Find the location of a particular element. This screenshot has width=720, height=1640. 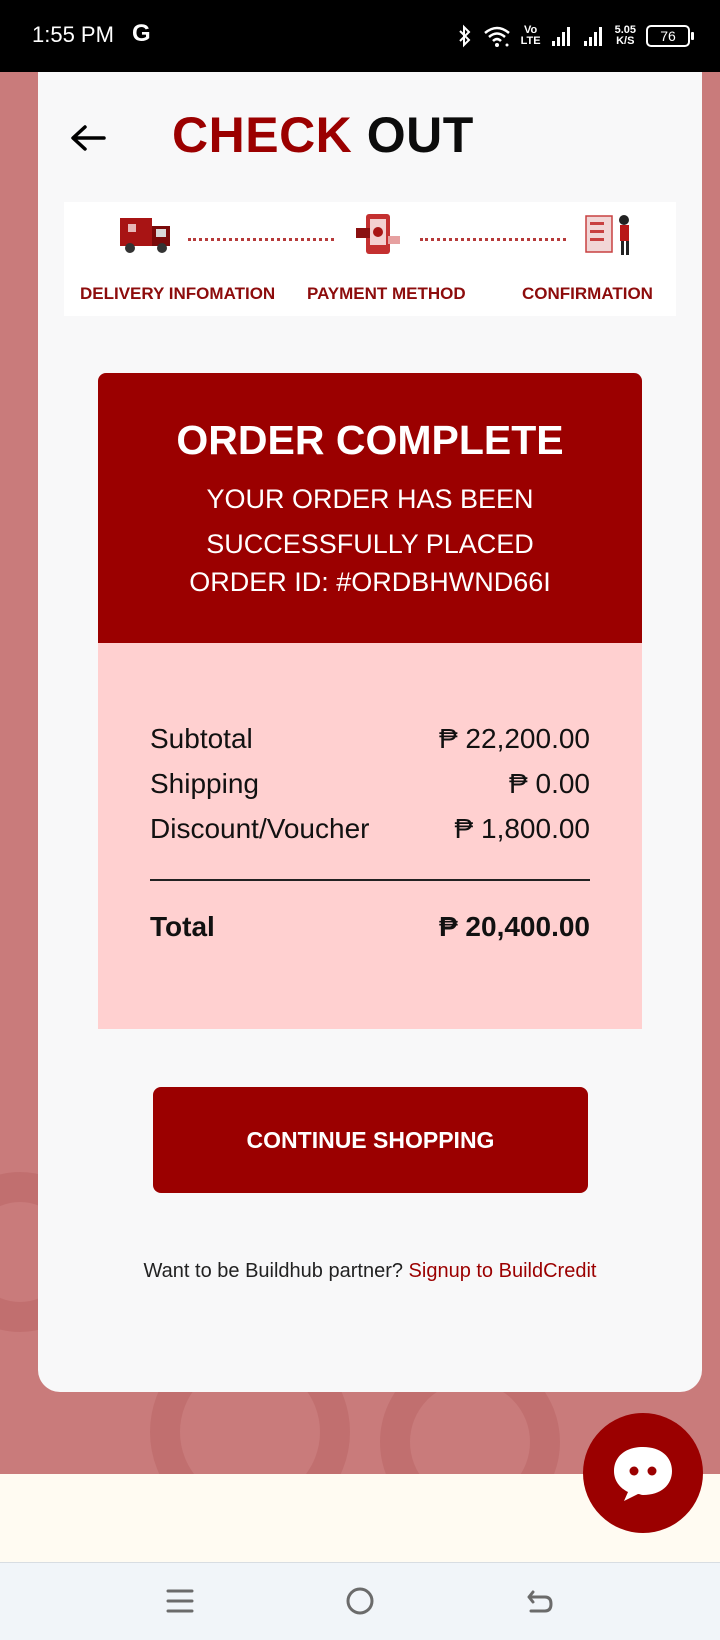

back-button is located at coordinates (88, 138).